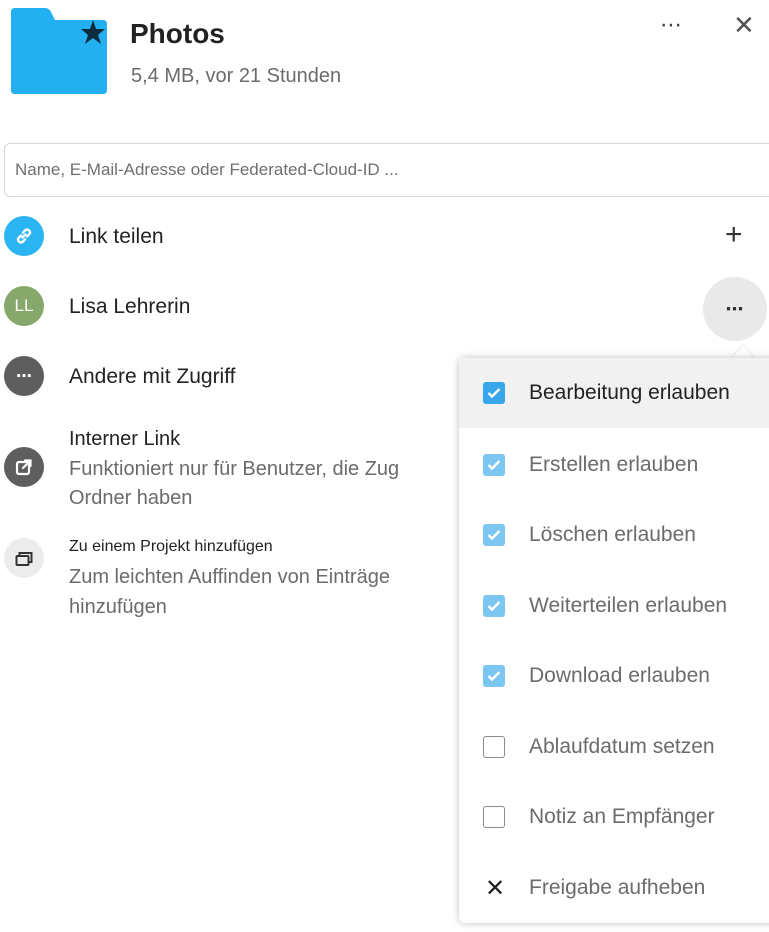 The image size is (769, 932). What do you see at coordinates (735, 309) in the screenshot?
I see `share-options-button: ⋯` at bounding box center [735, 309].